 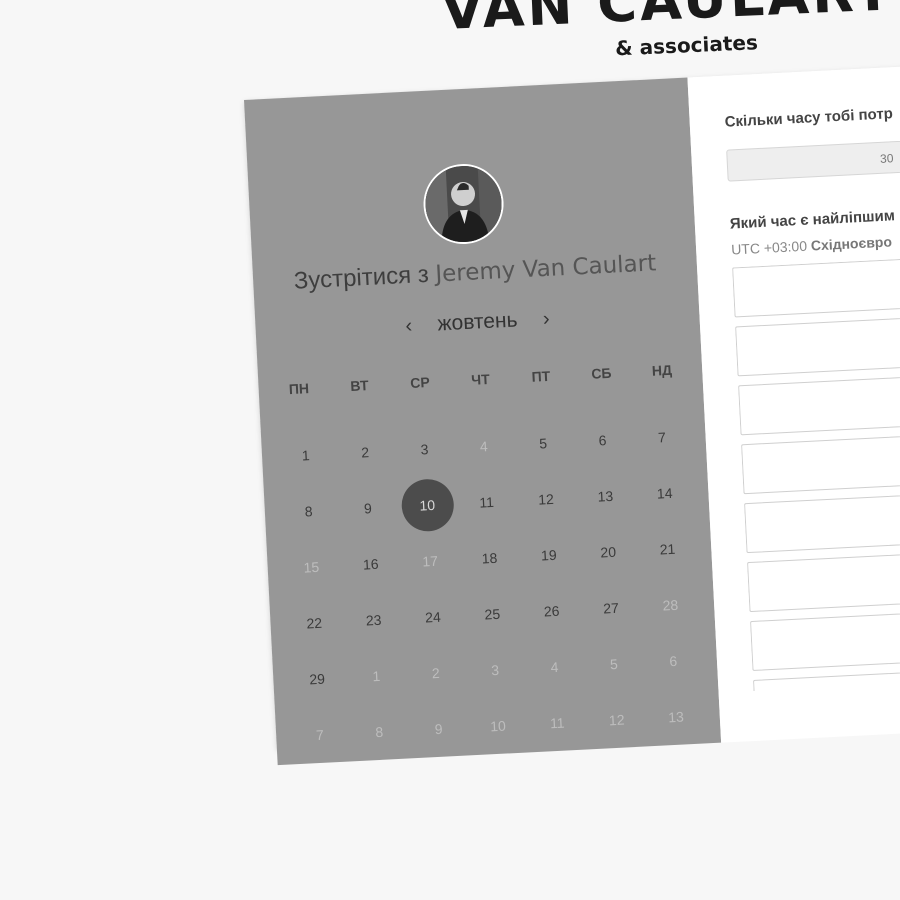 What do you see at coordinates (611, 608) in the screenshot?
I see `calendar-day: 27` at bounding box center [611, 608].